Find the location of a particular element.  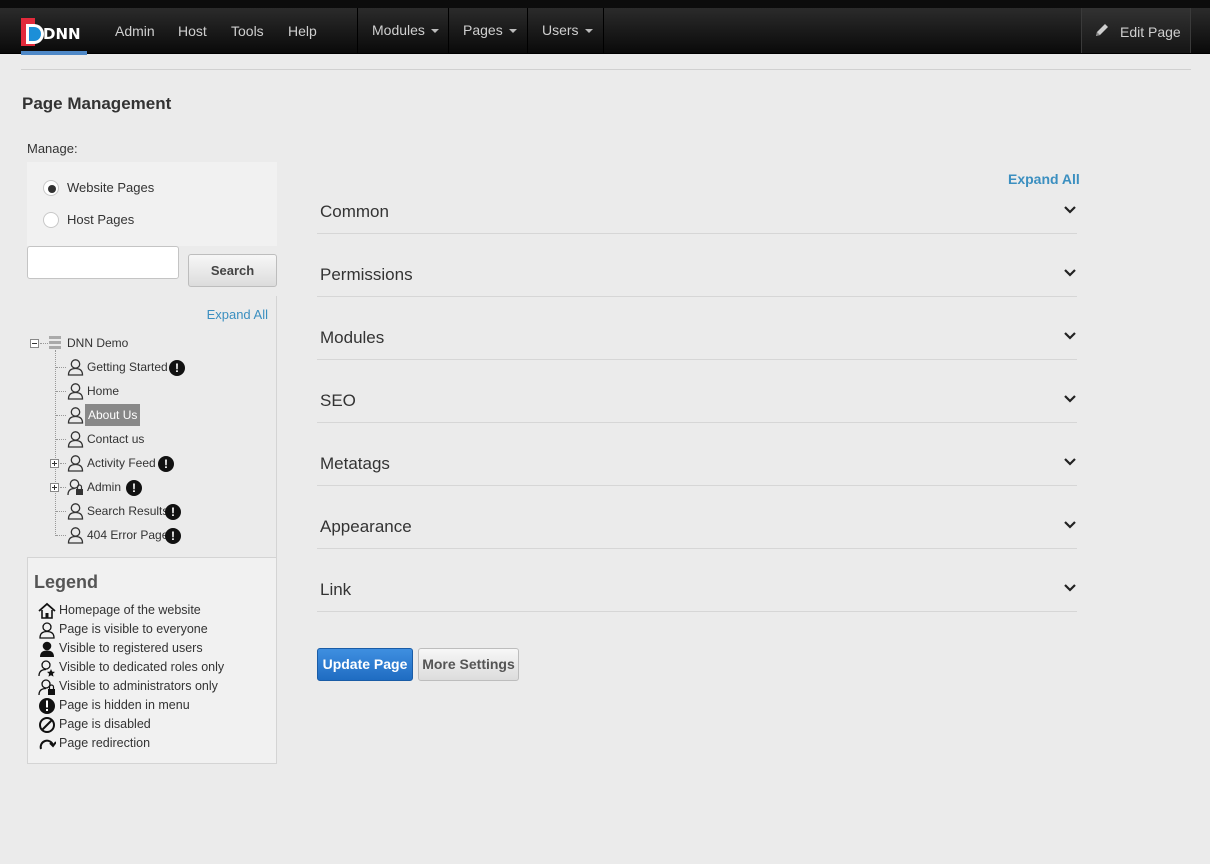

website-pages-radio is located at coordinates (51, 188).